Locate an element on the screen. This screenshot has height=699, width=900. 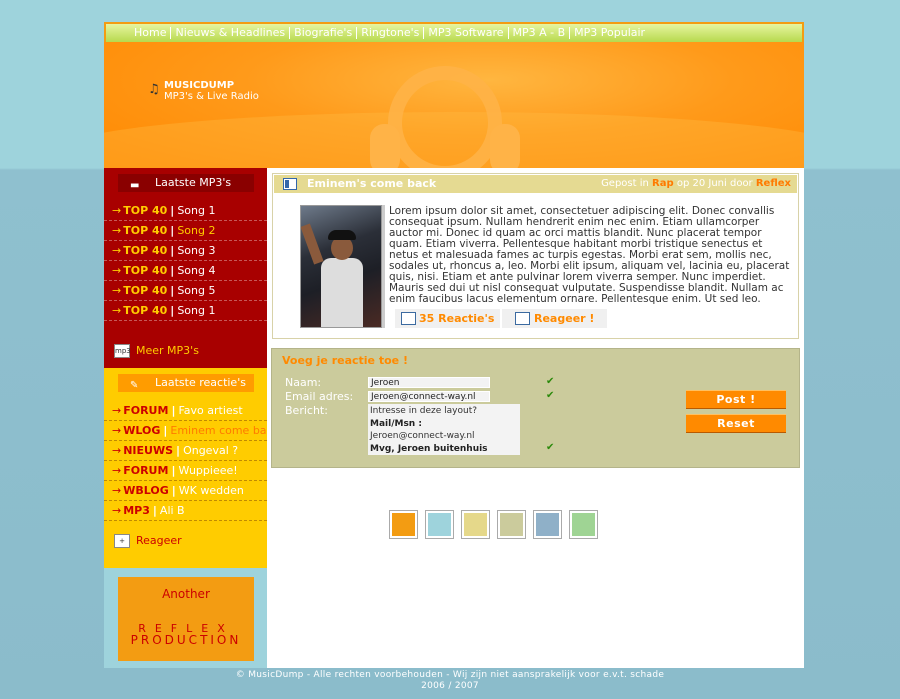
logo-subtitle: MP3's & Live Radio is located at coordinates (211, 96).